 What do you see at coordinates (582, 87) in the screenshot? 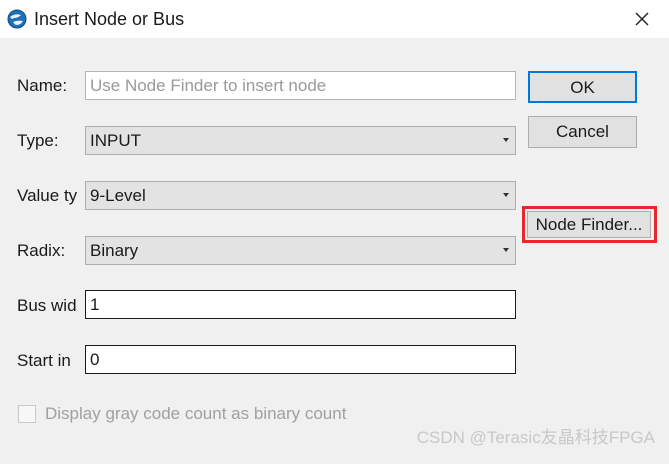
I see `ok-button: OK` at bounding box center [582, 87].